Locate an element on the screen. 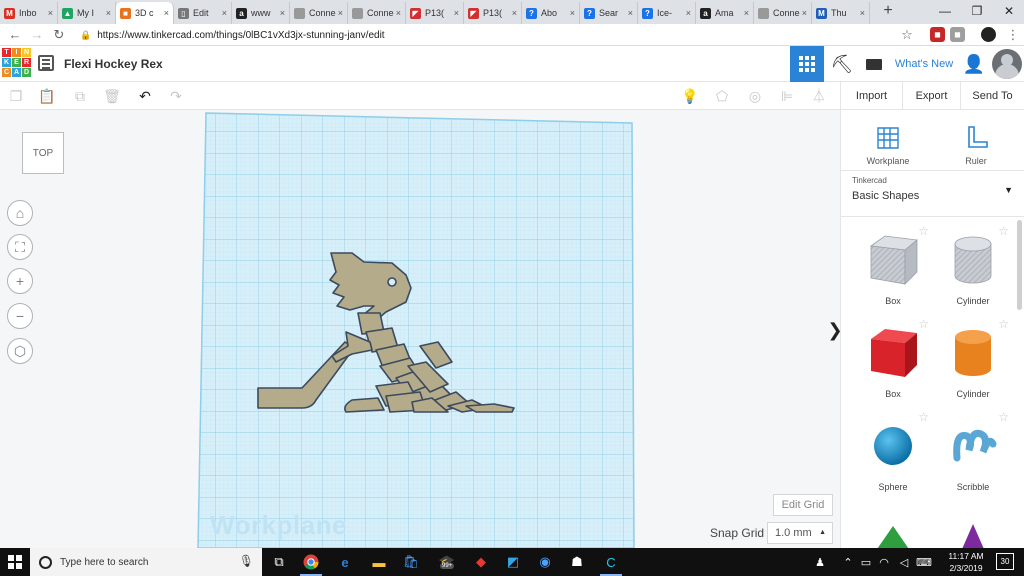  panel-scrollbar is located at coordinates (1019, 265).